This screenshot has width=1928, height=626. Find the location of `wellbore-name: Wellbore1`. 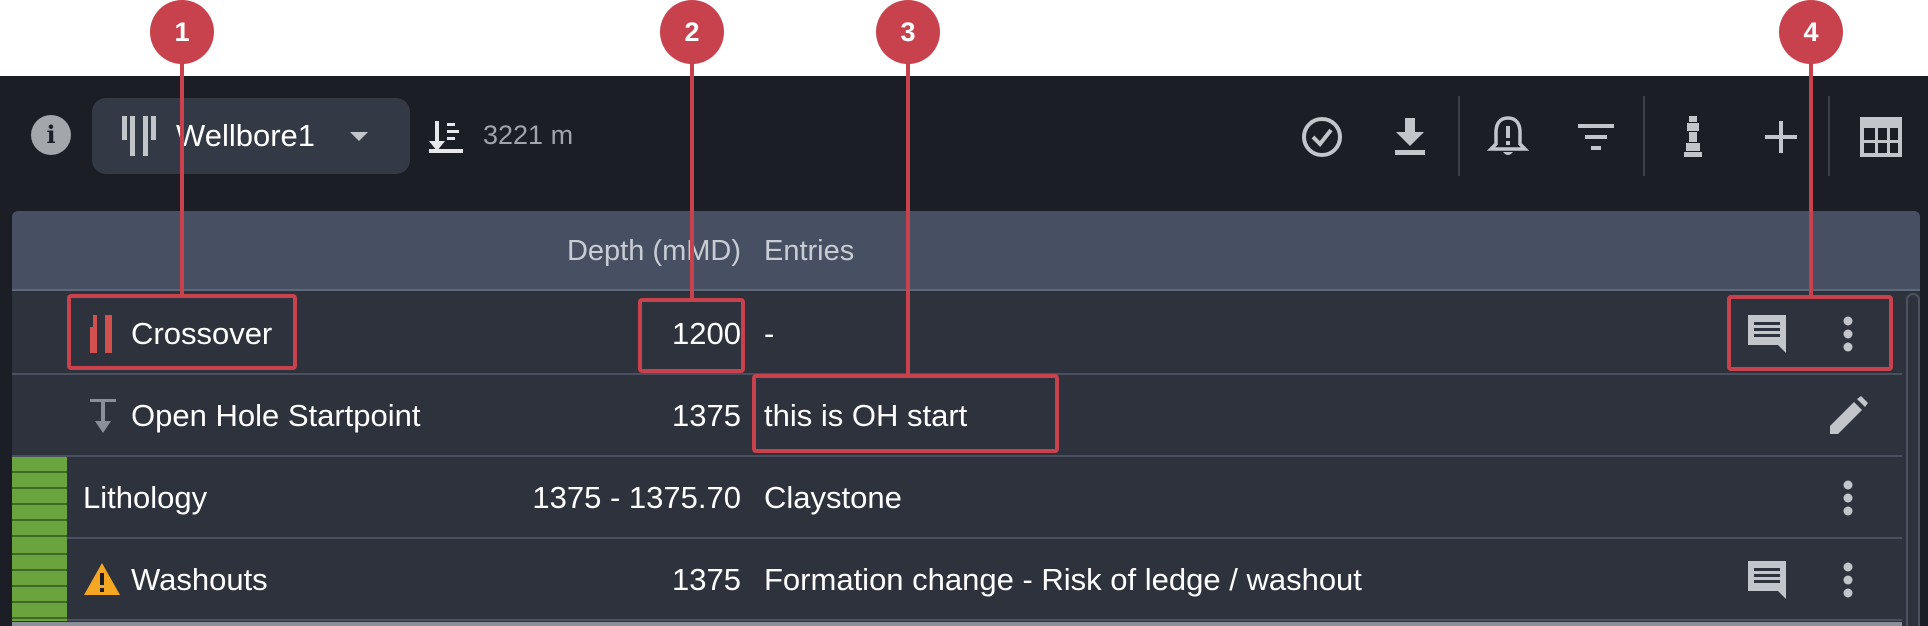

wellbore-name: Wellbore1 is located at coordinates (246, 135).